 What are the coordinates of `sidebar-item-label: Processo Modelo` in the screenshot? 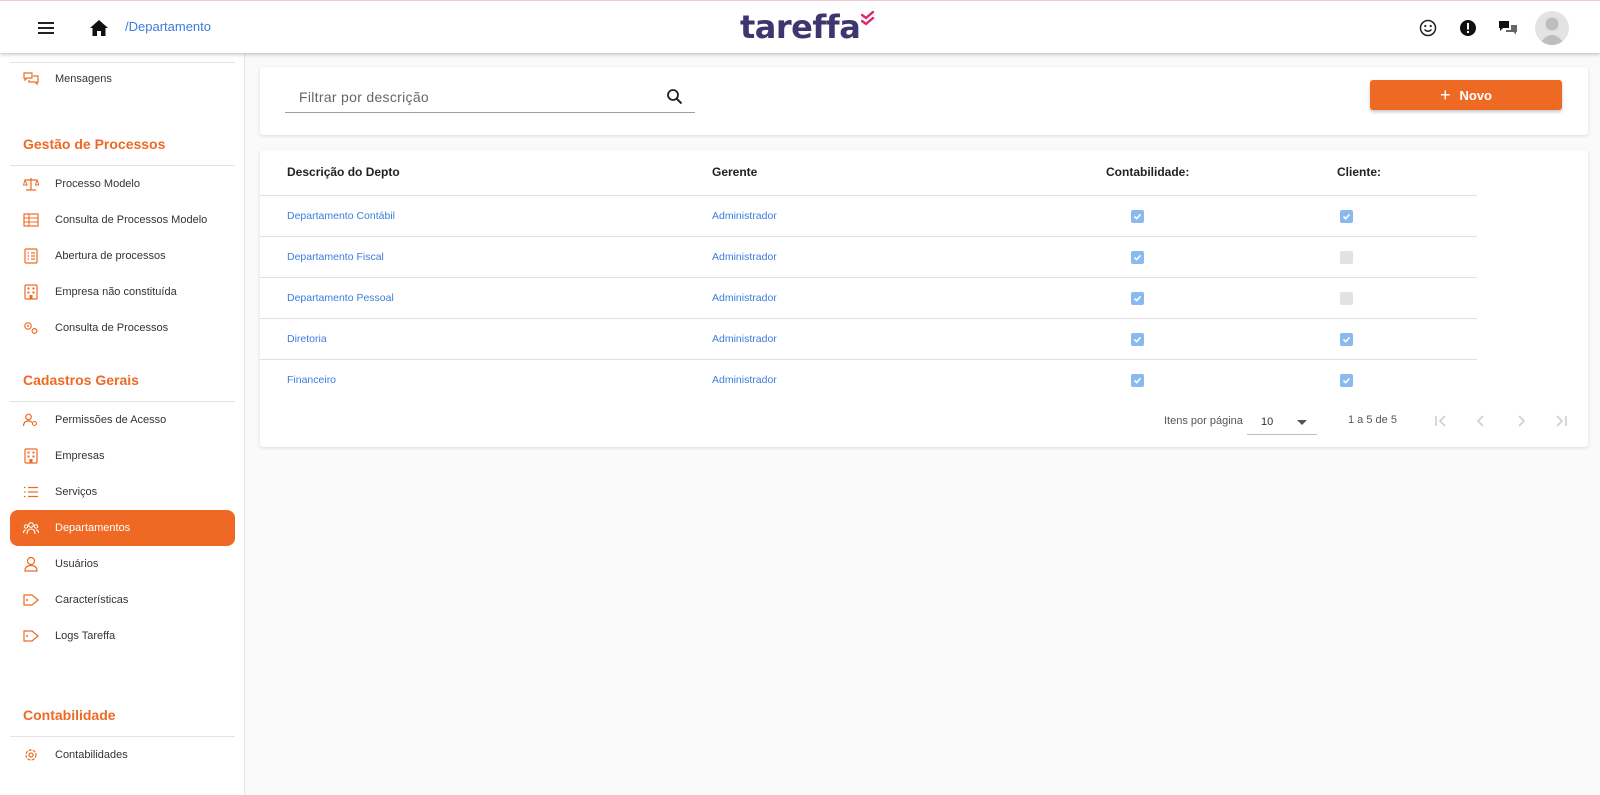 It's located at (97, 184).